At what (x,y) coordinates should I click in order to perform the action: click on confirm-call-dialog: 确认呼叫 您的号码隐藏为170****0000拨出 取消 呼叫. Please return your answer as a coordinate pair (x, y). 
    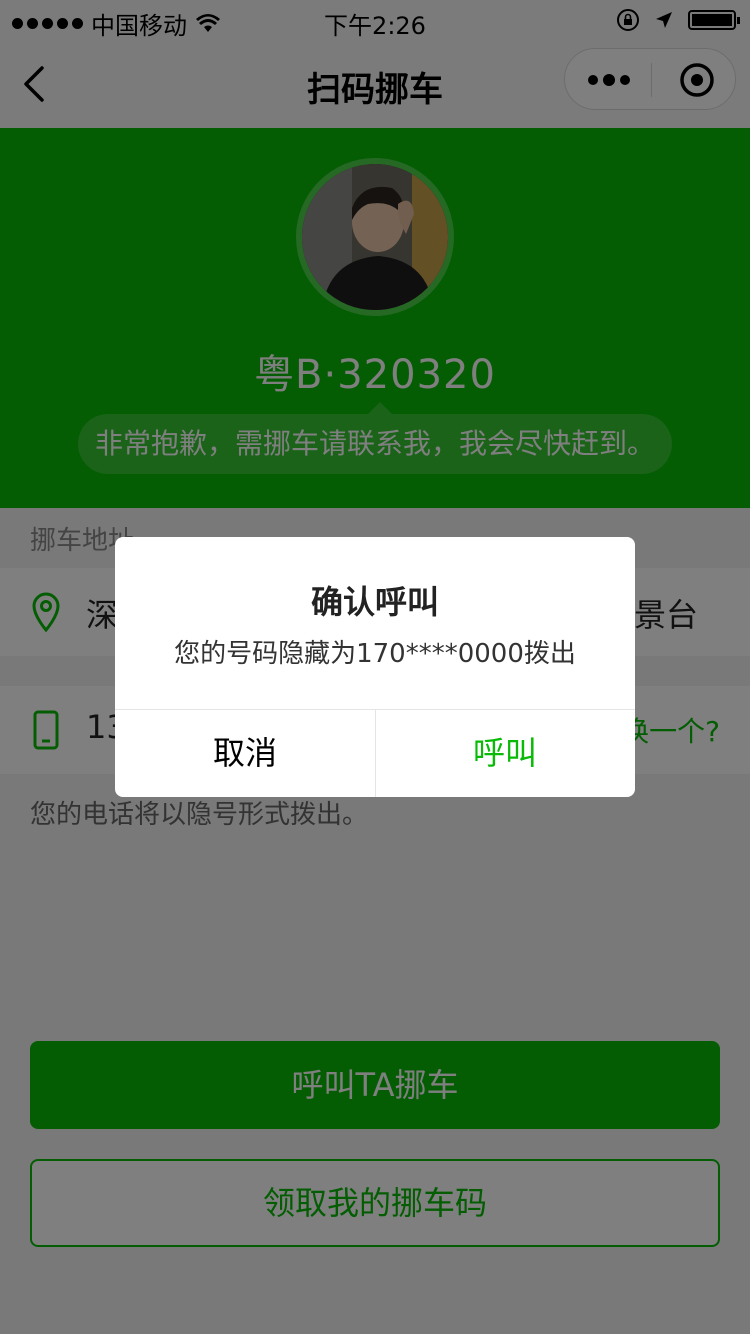
    Looking at the image, I should click on (375, 667).